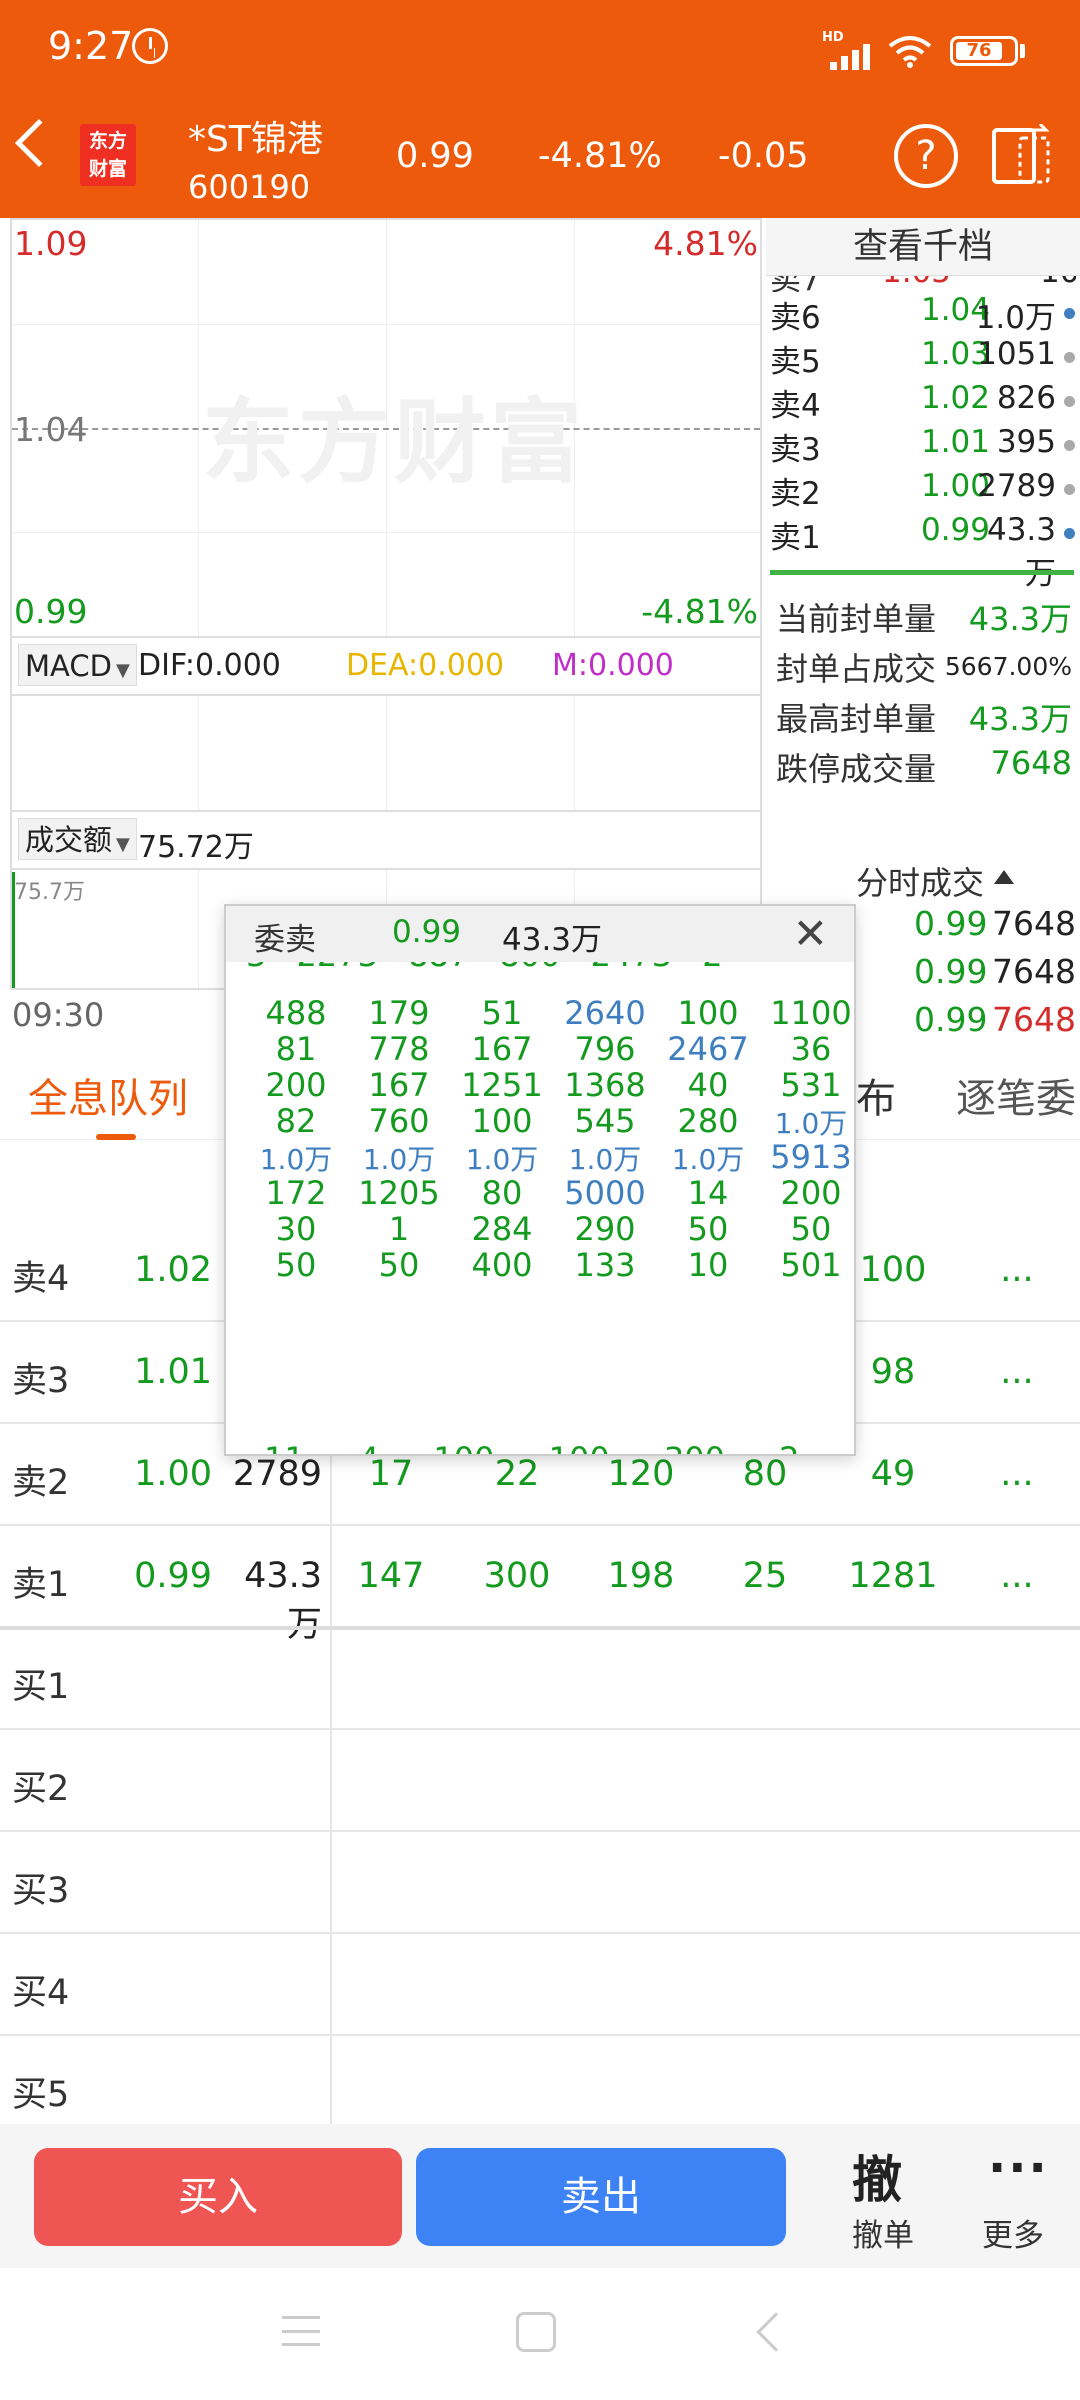 The height and width of the screenshot is (2400, 1080). Describe the element at coordinates (425, 665) in the screenshot. I see `macd-dea: DEA:0.000` at that location.